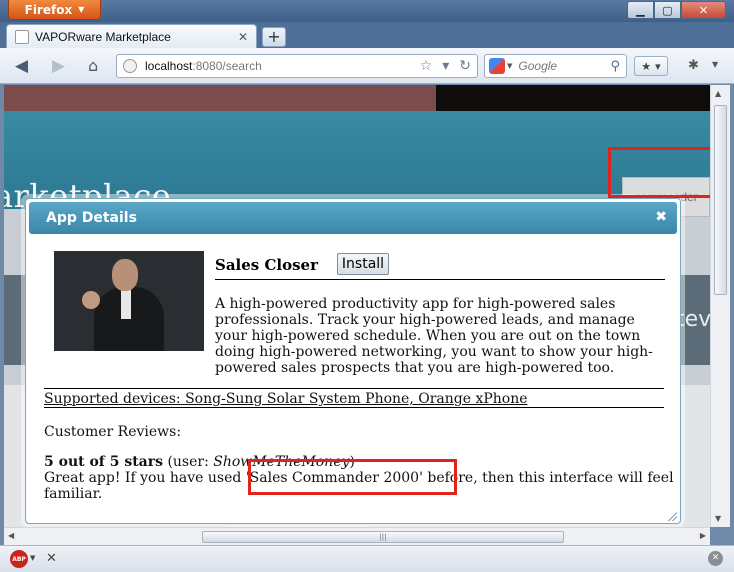  I want to click on minimize-button: ▁, so click(640, 10).